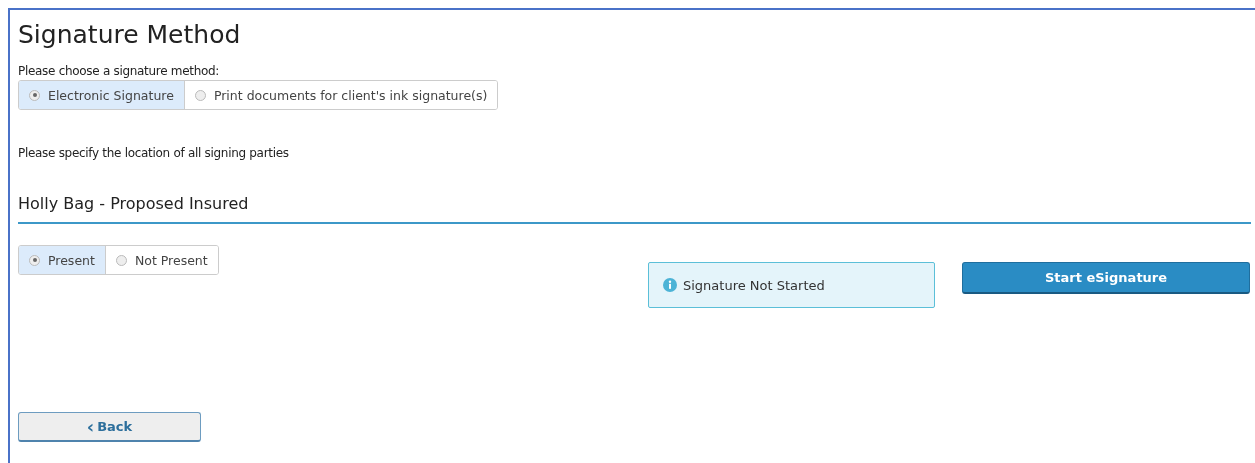  Describe the element at coordinates (90, 426) in the screenshot. I see `caret-icon: ‹` at that location.